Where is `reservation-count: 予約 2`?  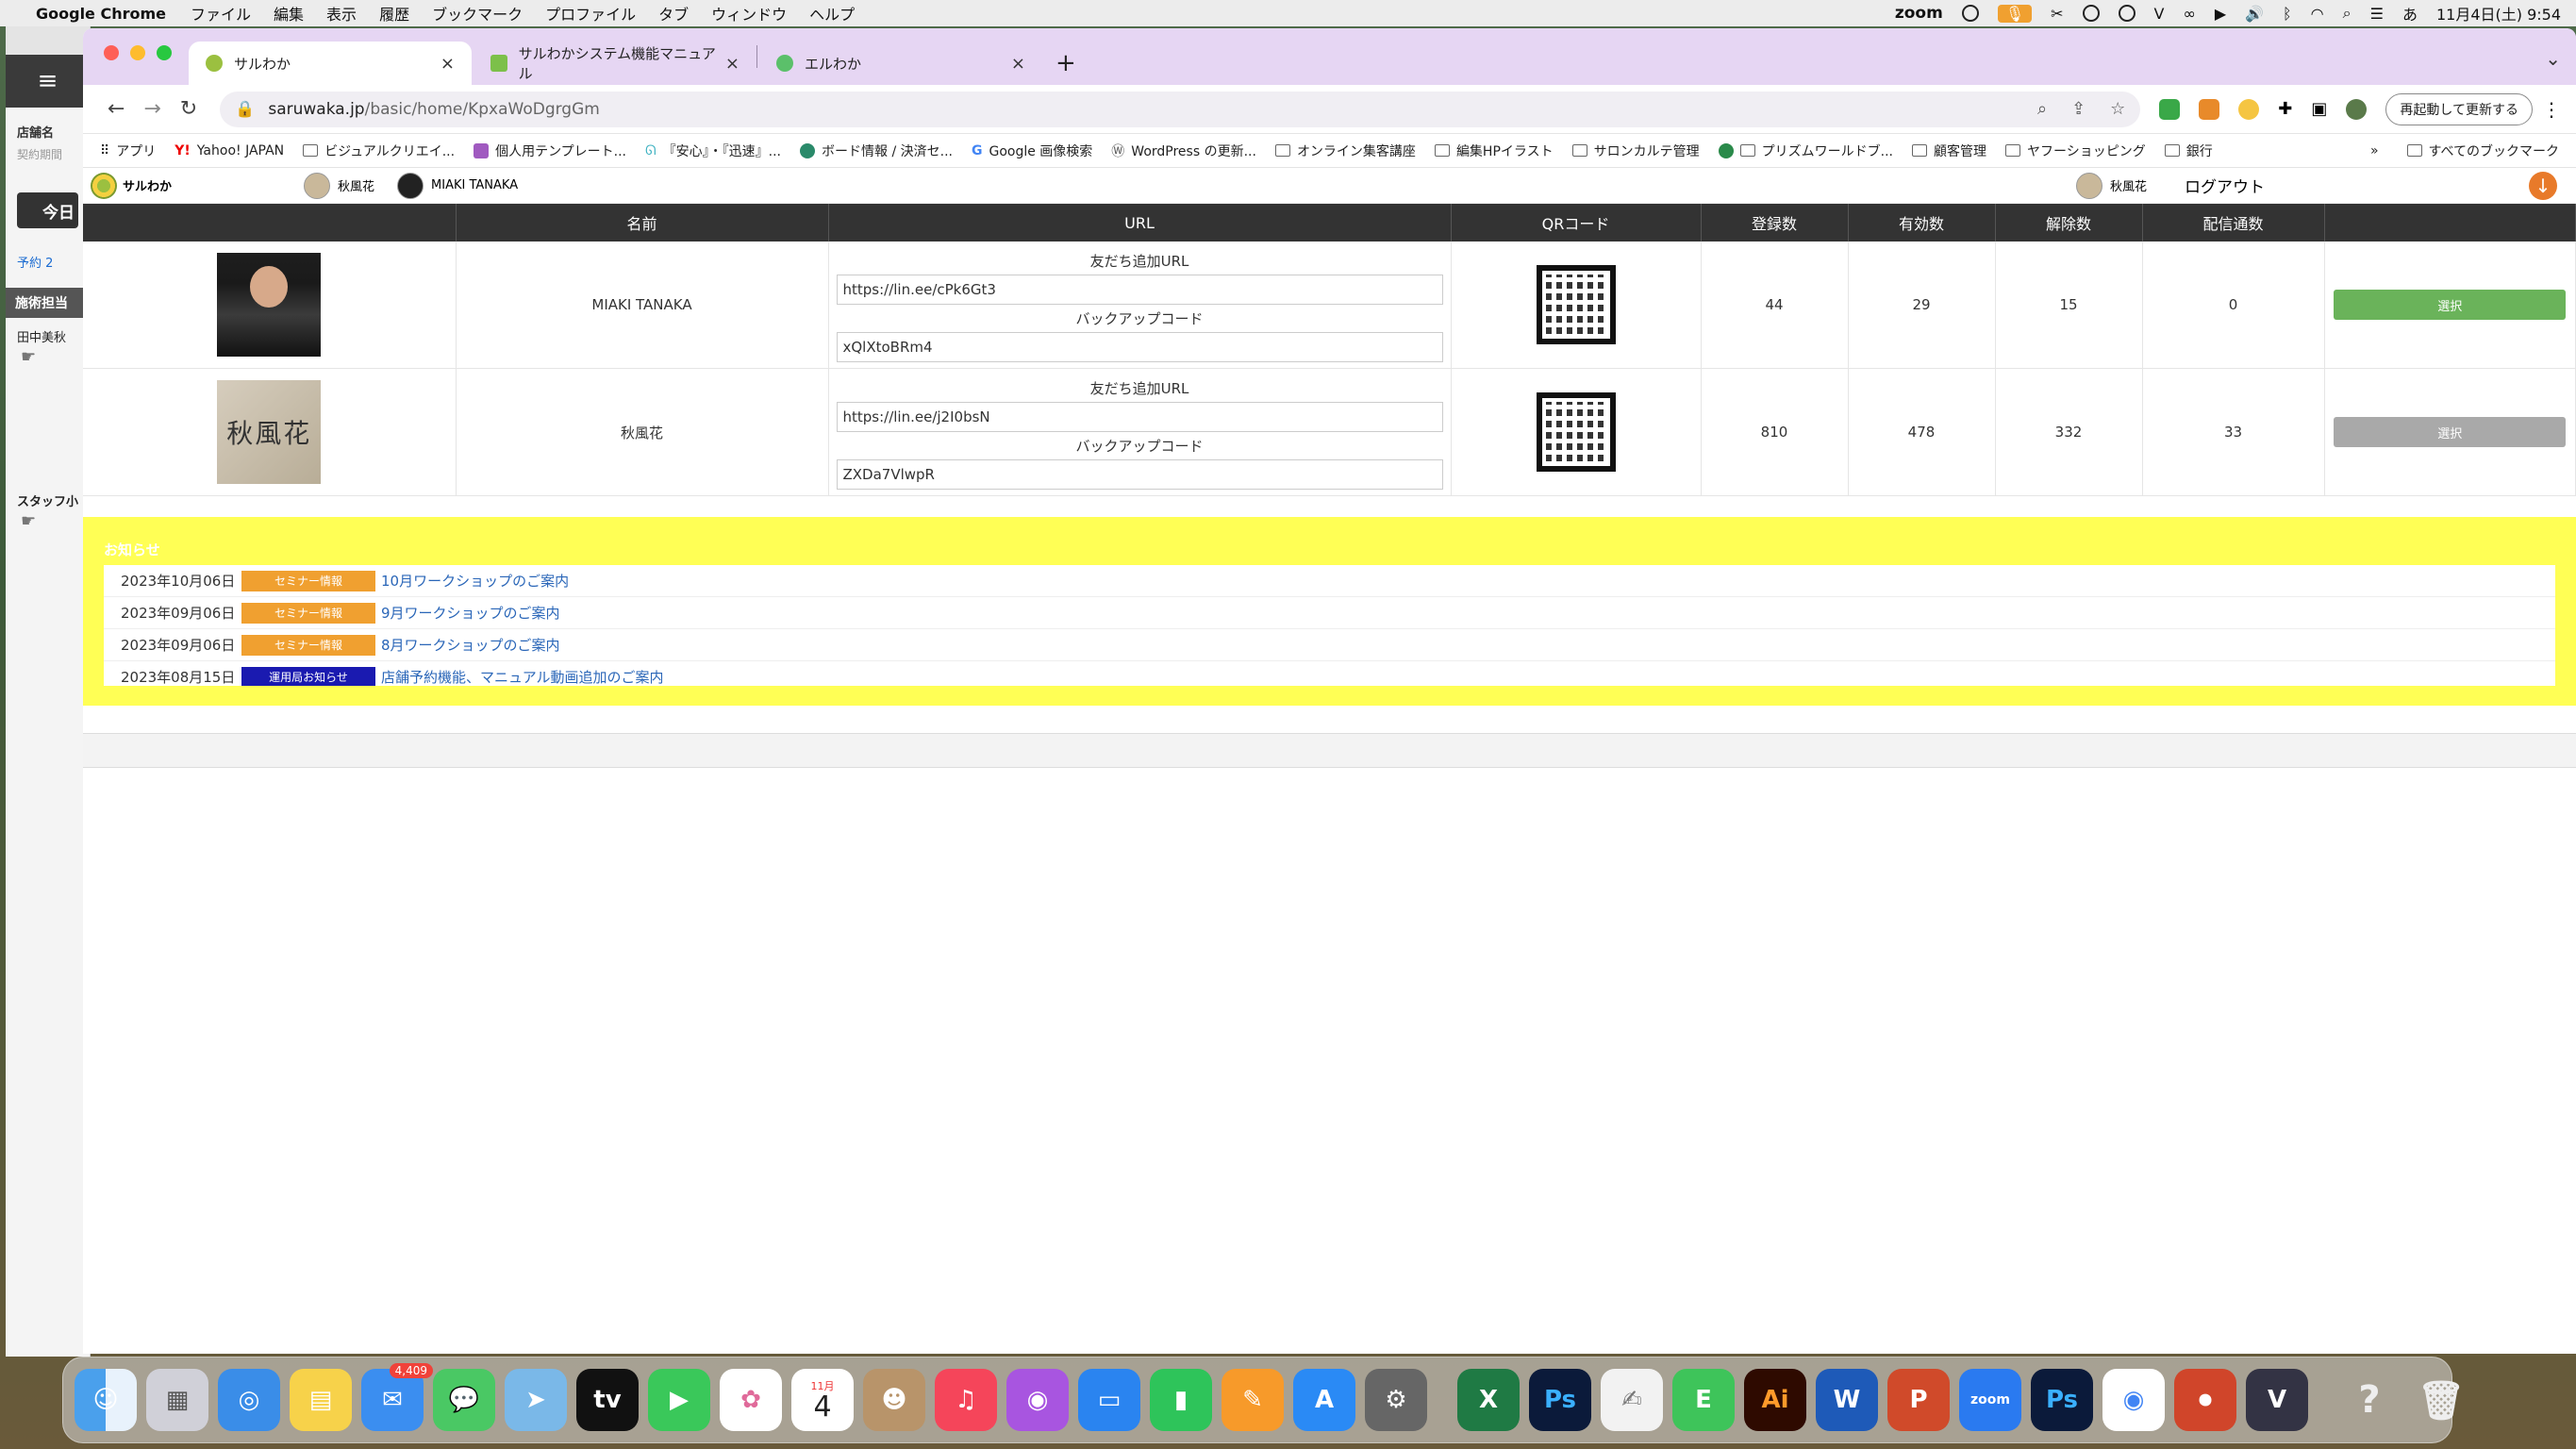
reservation-count: 予約 2 is located at coordinates (48, 249).